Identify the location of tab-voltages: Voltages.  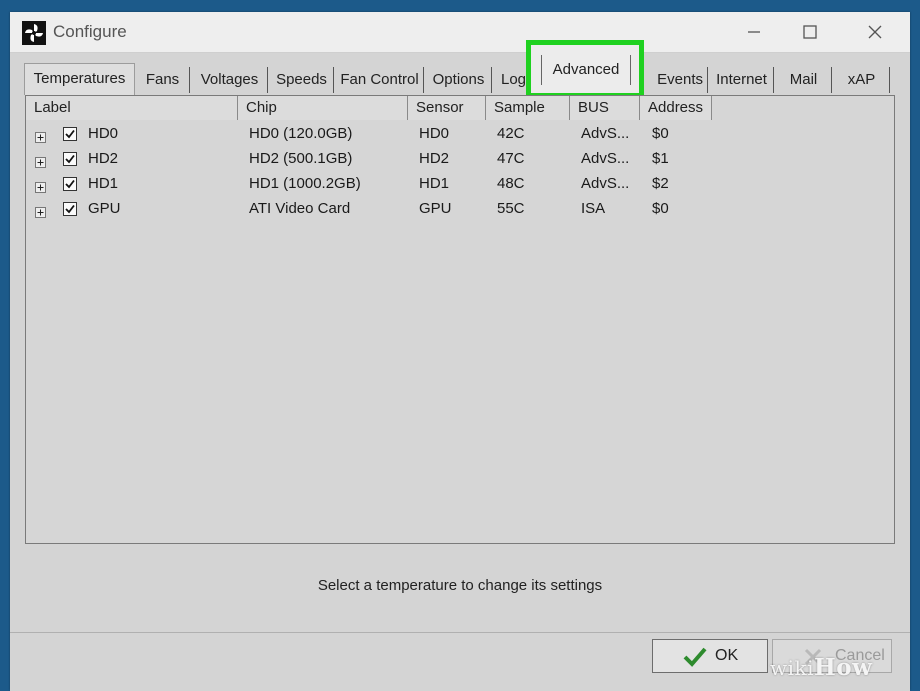
(230, 80).